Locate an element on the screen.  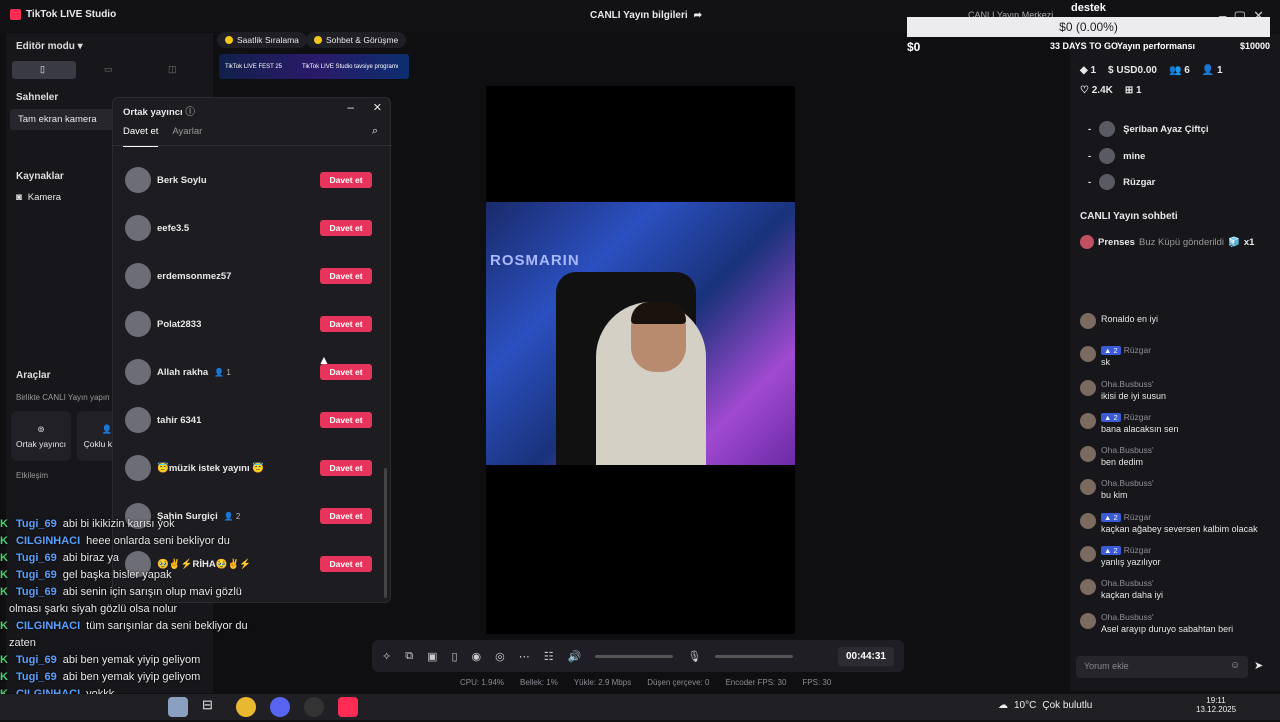
volume-slider is located at coordinates (634, 656).